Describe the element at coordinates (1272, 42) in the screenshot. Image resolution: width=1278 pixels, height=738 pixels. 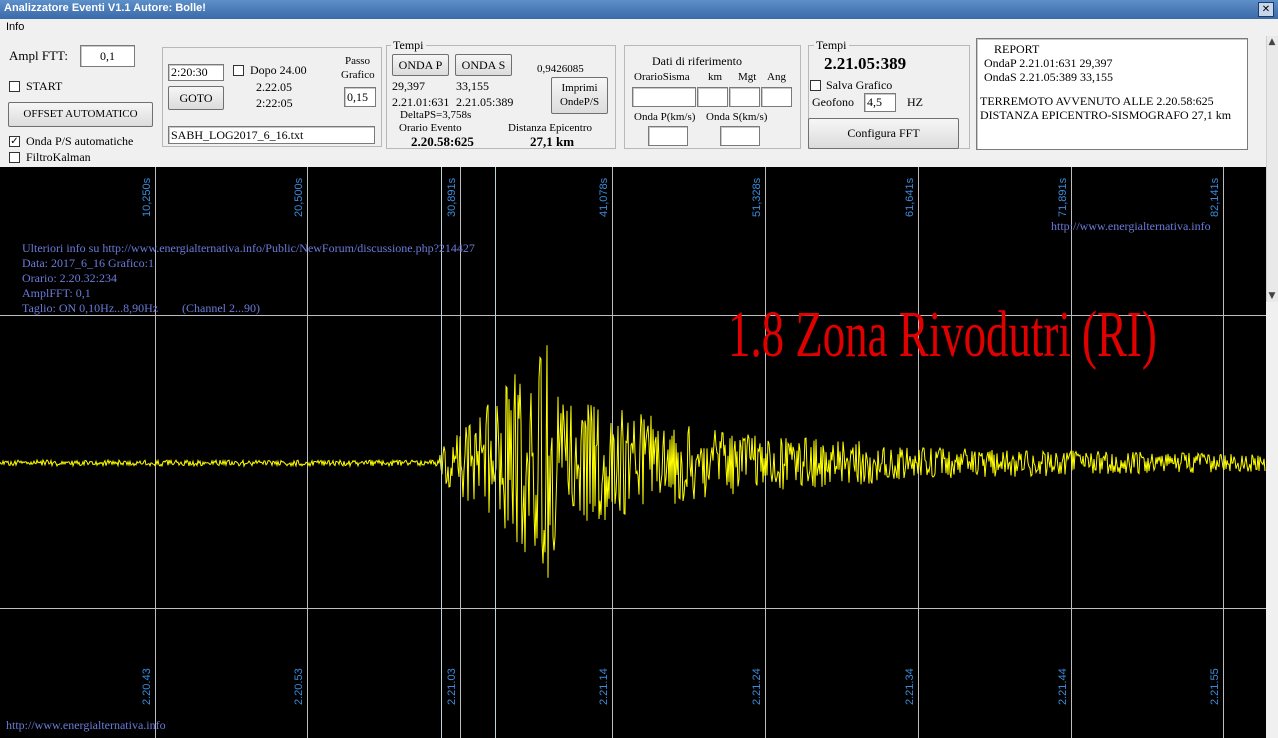
I see `scroll-up-icon: ▲` at that location.